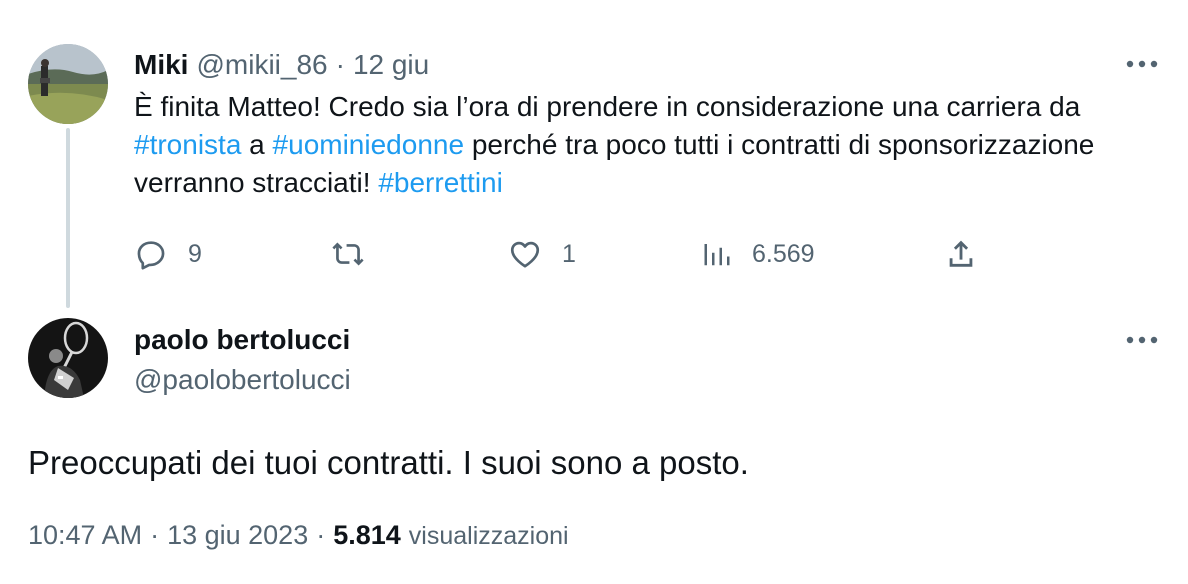 The height and width of the screenshot is (584, 1188). Describe the element at coordinates (151, 255) in the screenshot. I see `reply-bubble-icon` at that location.